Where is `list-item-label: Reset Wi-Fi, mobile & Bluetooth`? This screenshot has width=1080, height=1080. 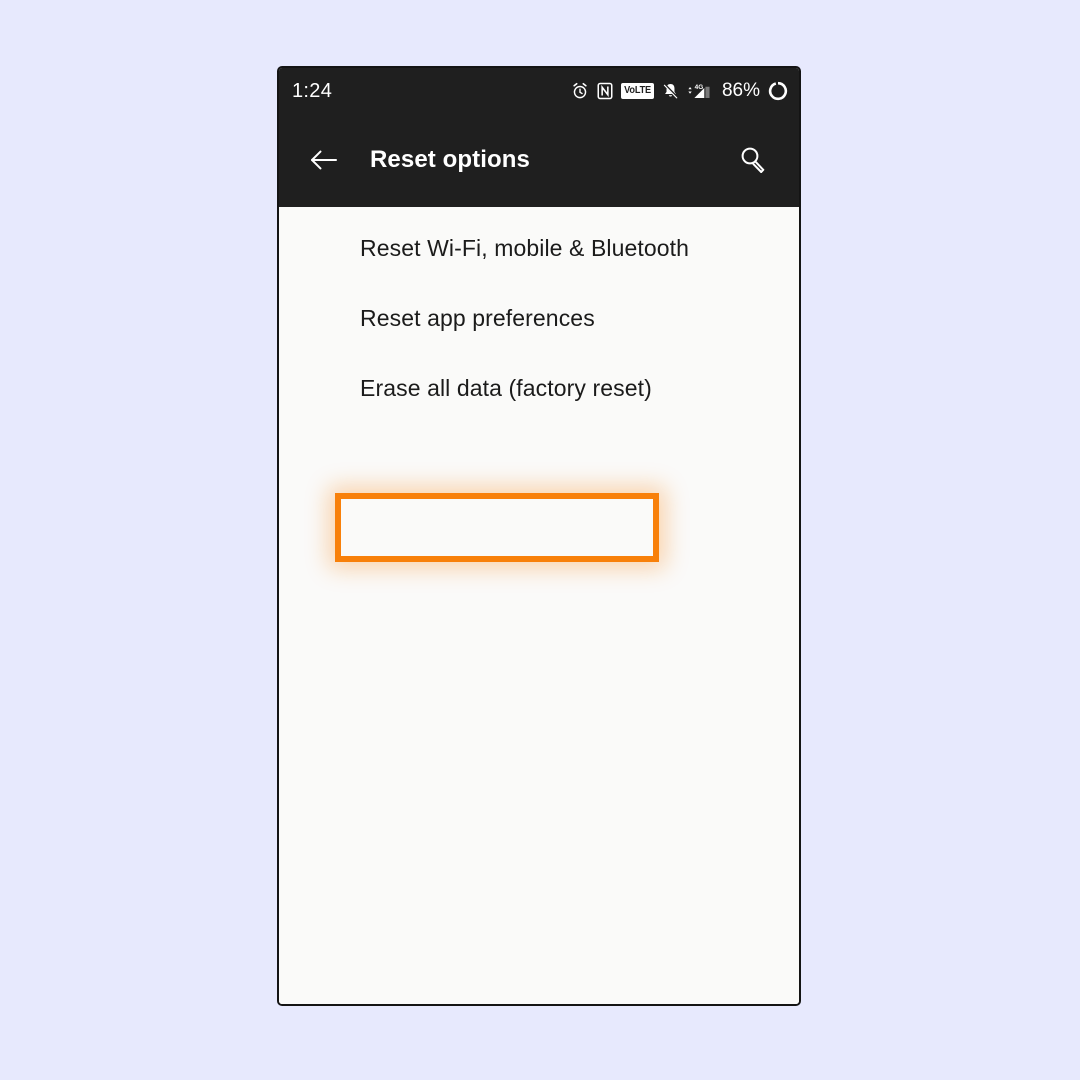
list-item-label: Reset Wi-Fi, mobile & Bluetooth is located at coordinates (525, 247).